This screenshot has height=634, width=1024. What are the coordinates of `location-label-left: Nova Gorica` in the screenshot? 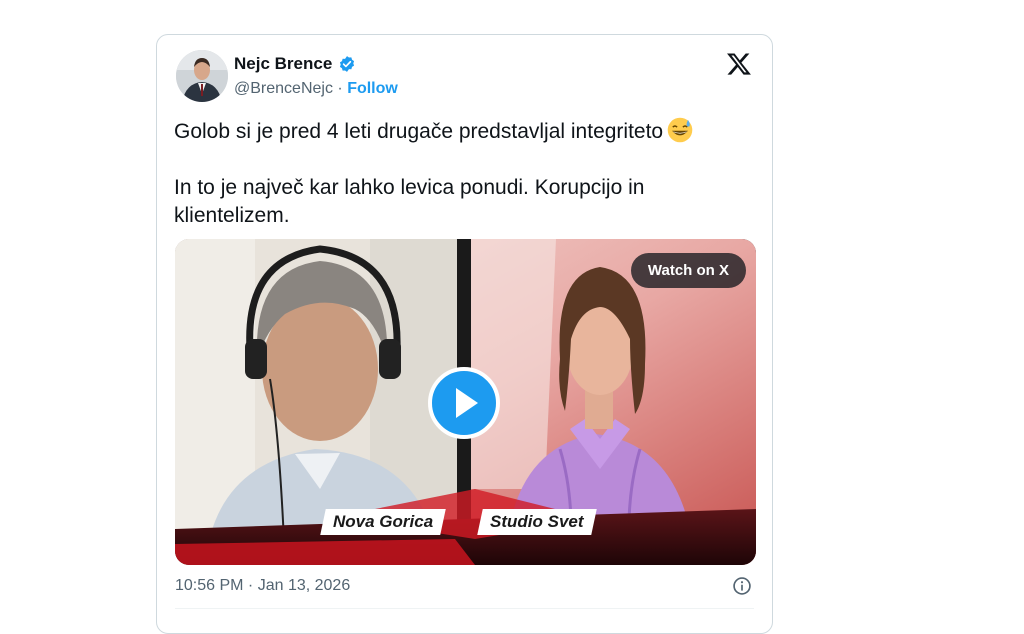 It's located at (383, 522).